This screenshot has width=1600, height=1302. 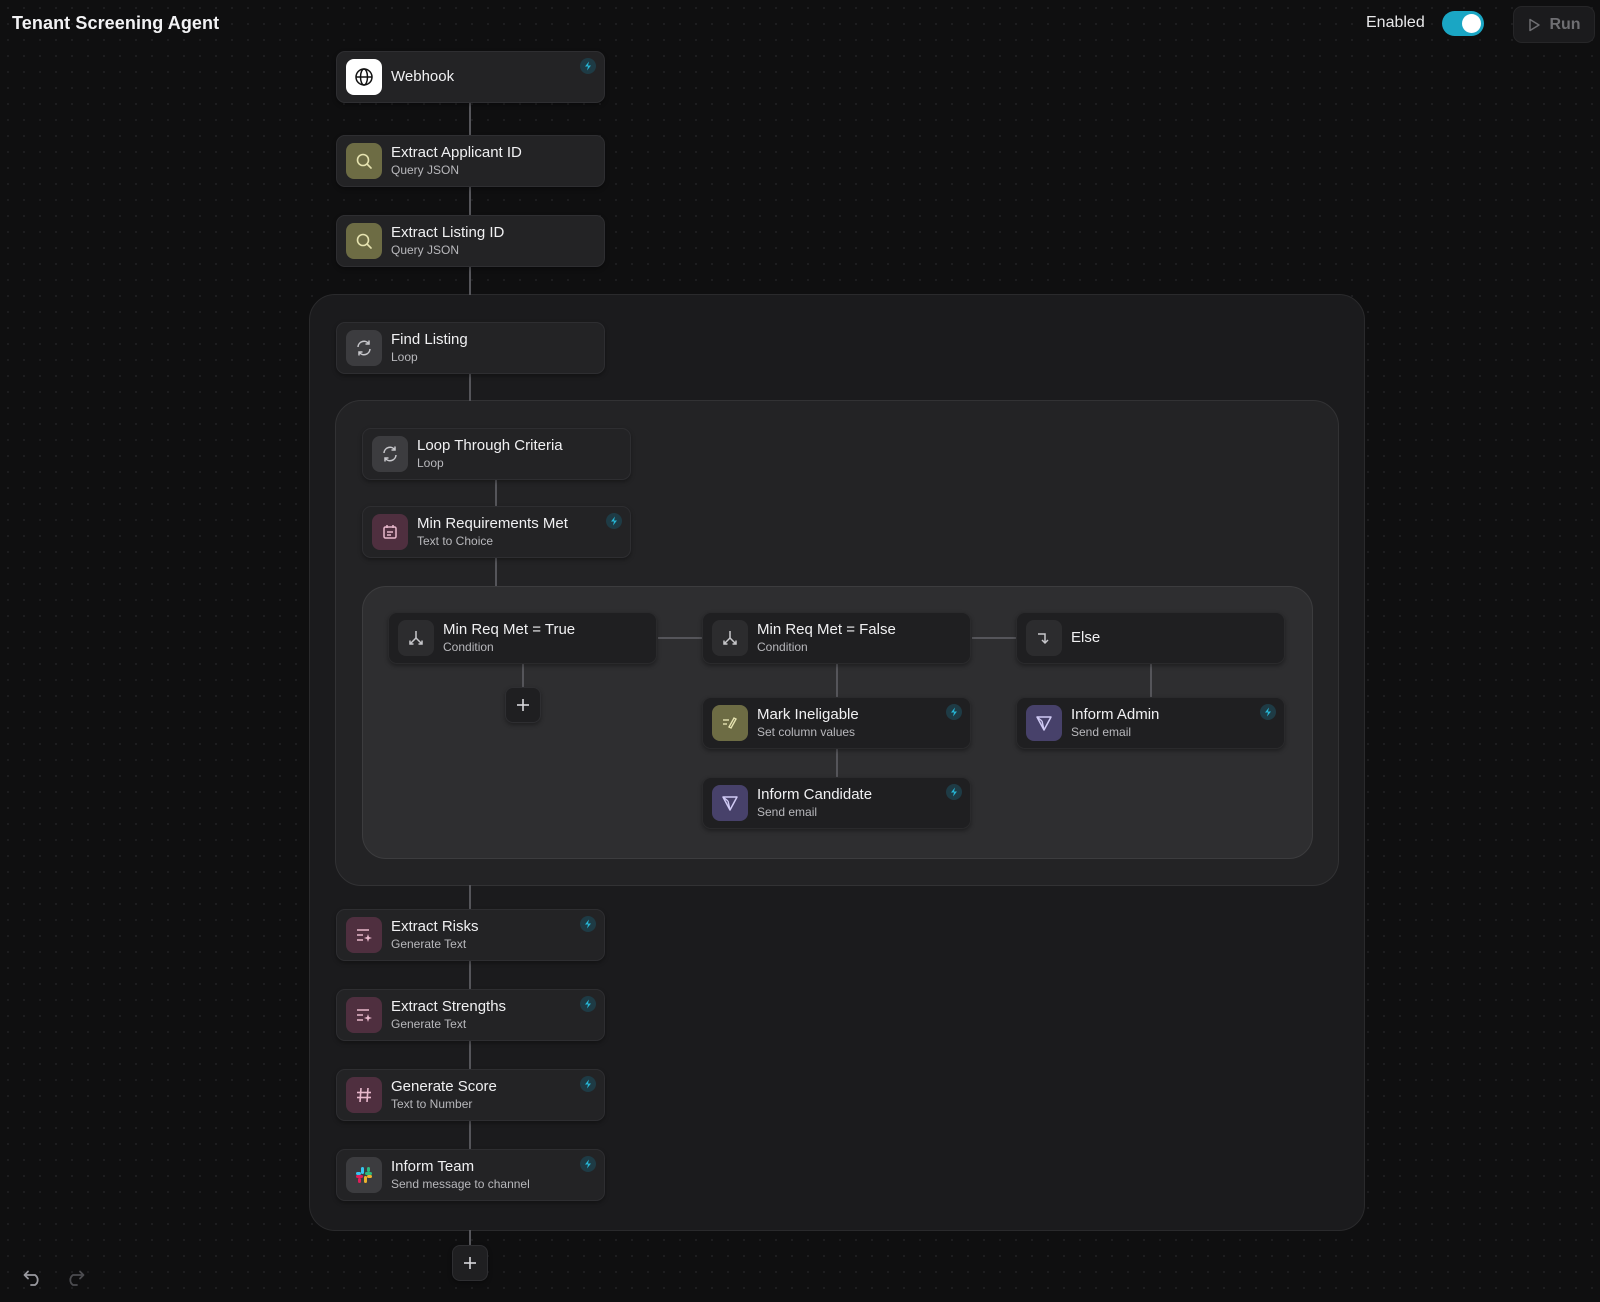 What do you see at coordinates (390, 532) in the screenshot?
I see `choice-icon` at bounding box center [390, 532].